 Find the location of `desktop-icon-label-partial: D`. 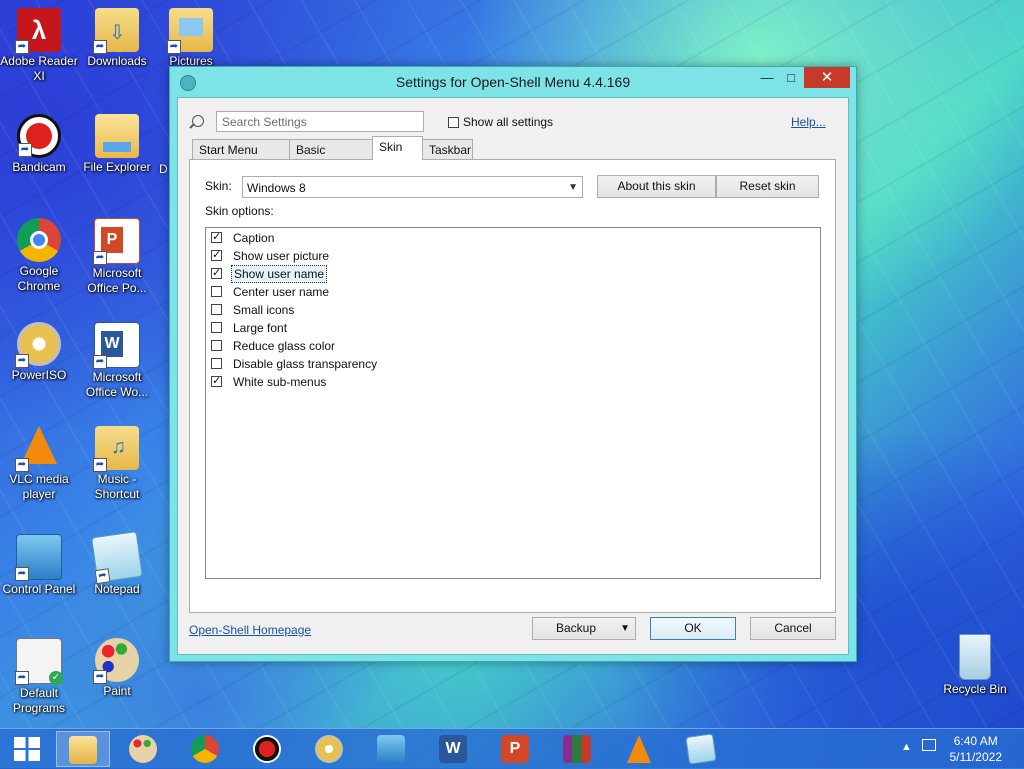

desktop-icon-label-partial: D is located at coordinates (163, 169).